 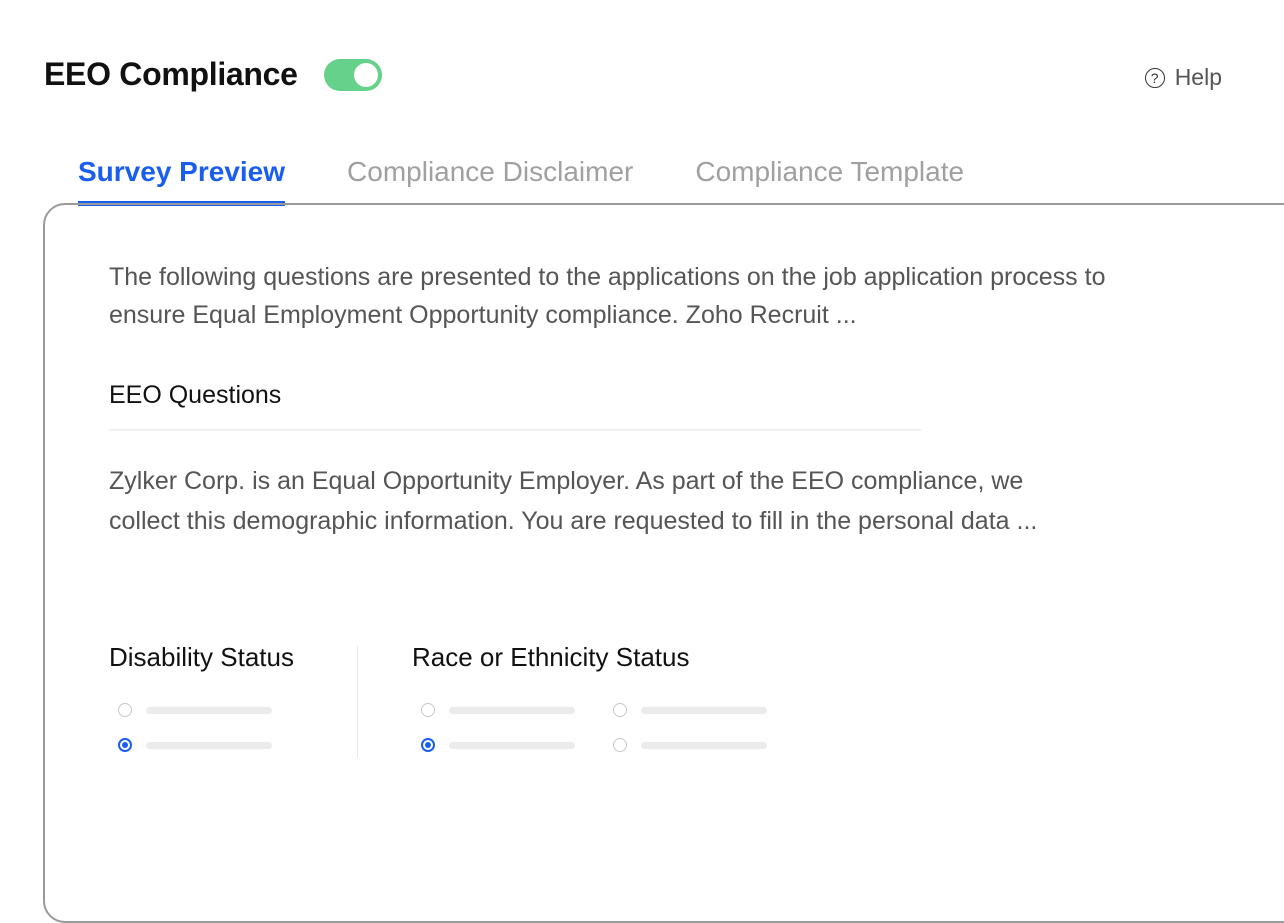 I want to click on tab-compliance-disclaimer: Compliance Disclaimer, so click(x=490, y=179).